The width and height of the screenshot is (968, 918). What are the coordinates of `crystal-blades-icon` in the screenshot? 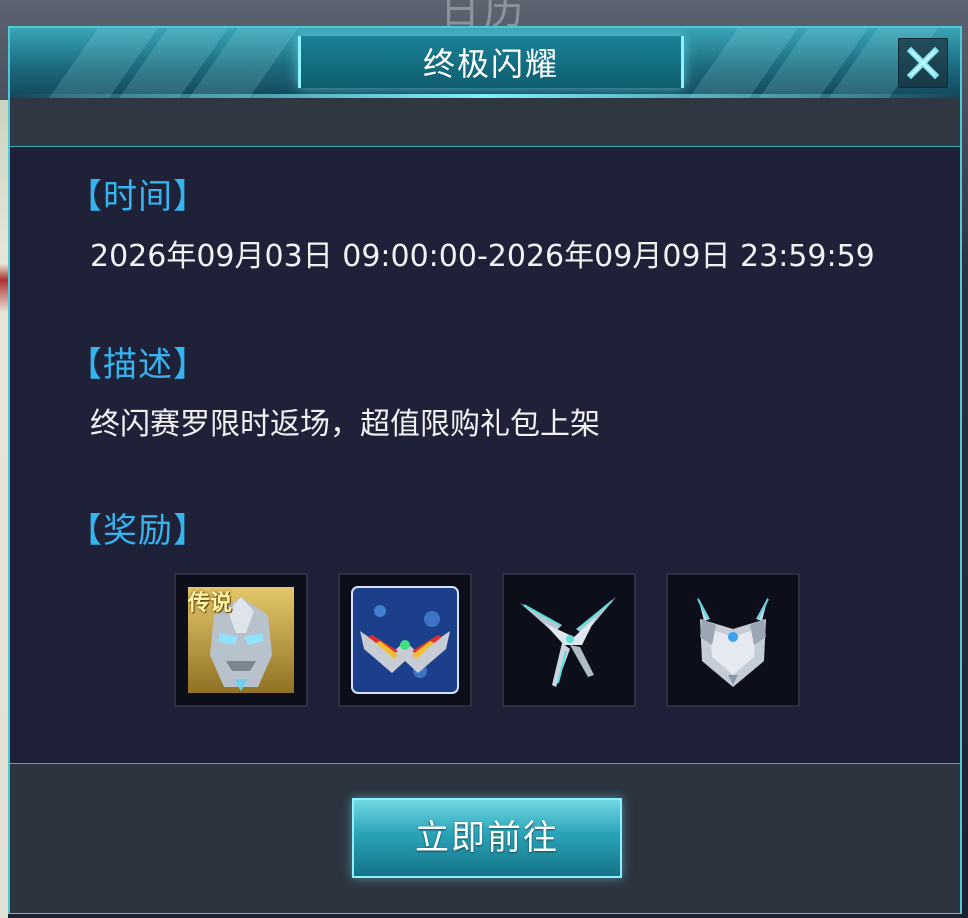 It's located at (568, 642).